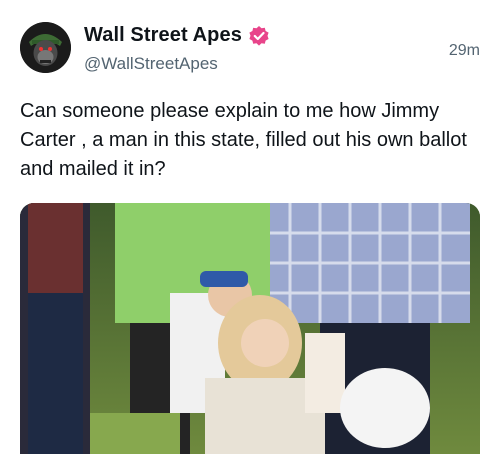 This screenshot has width=500, height=454. I want to click on author-handle: @WallStreetApes, so click(177, 64).